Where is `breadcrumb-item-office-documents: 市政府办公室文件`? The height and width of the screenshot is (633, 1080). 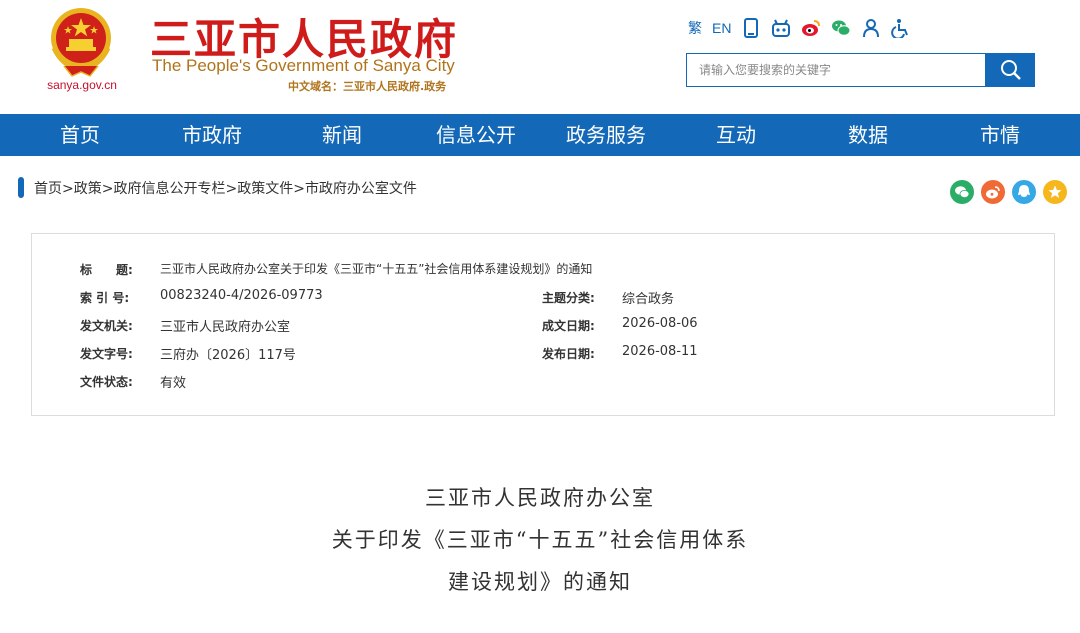 breadcrumb-item-office-documents: 市政府办公室文件 is located at coordinates (361, 189).